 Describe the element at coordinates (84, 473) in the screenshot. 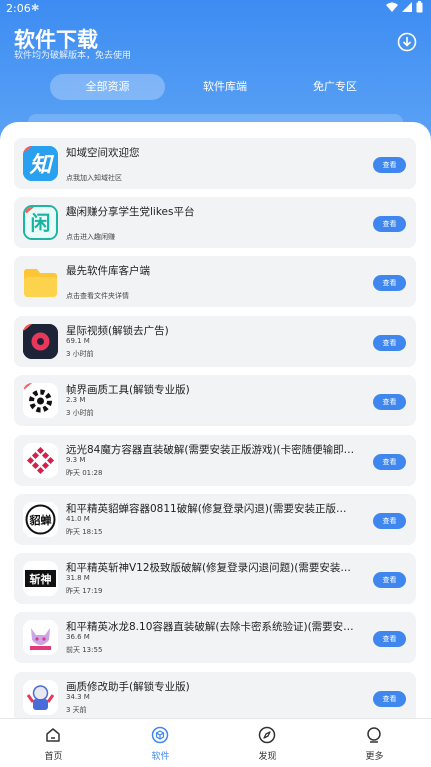

I see `app-time: 昨天 01:28` at that location.